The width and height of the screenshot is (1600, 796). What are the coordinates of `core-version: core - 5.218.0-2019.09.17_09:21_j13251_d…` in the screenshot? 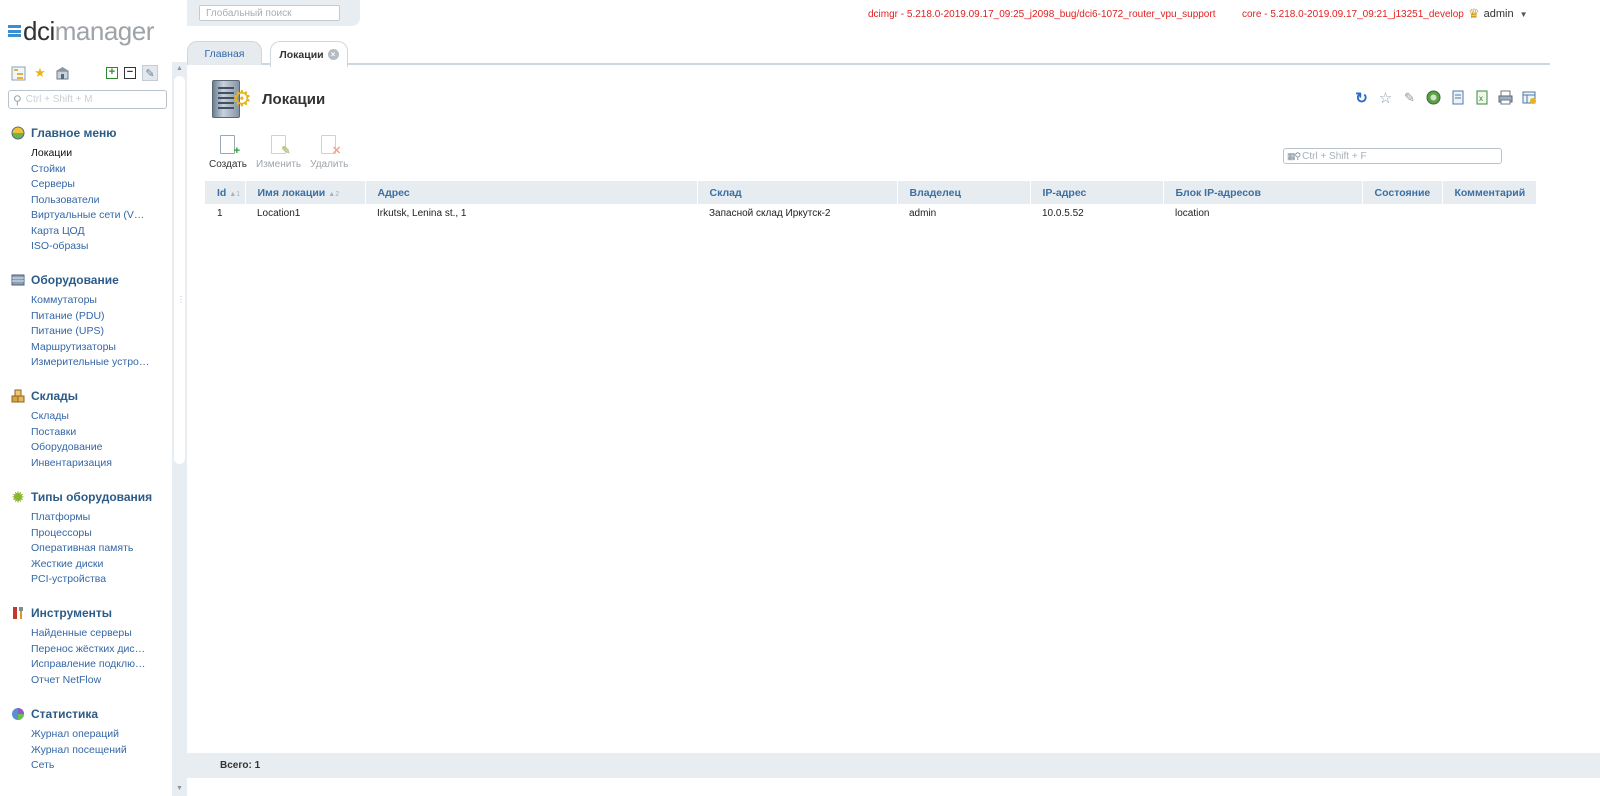 It's located at (1353, 14).